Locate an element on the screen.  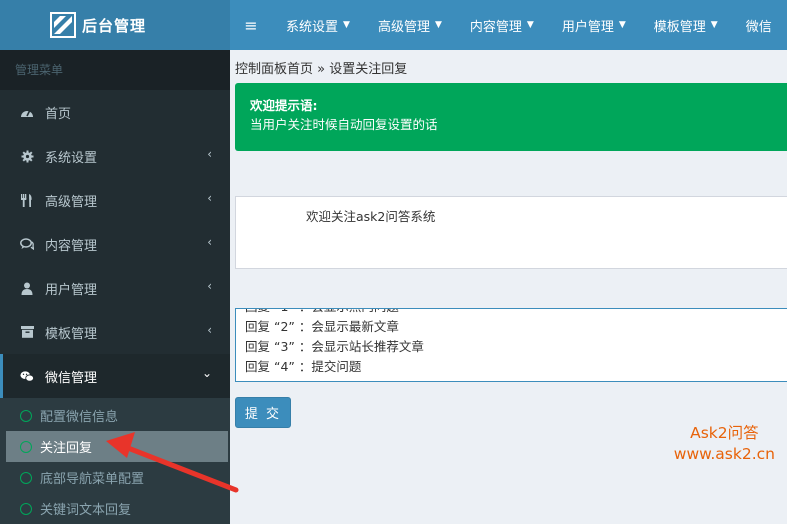
sidebar-subitem-follow-reply: 关注回复 is located at coordinates (117, 446).